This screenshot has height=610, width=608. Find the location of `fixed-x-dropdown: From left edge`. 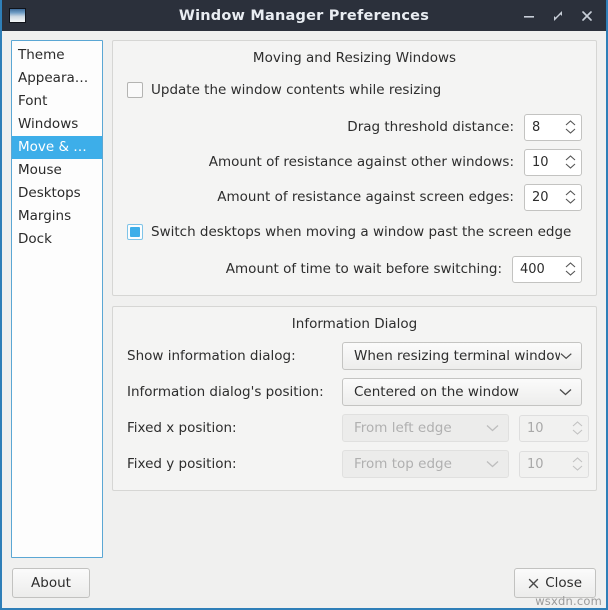

fixed-x-dropdown: From left edge is located at coordinates (425, 428).